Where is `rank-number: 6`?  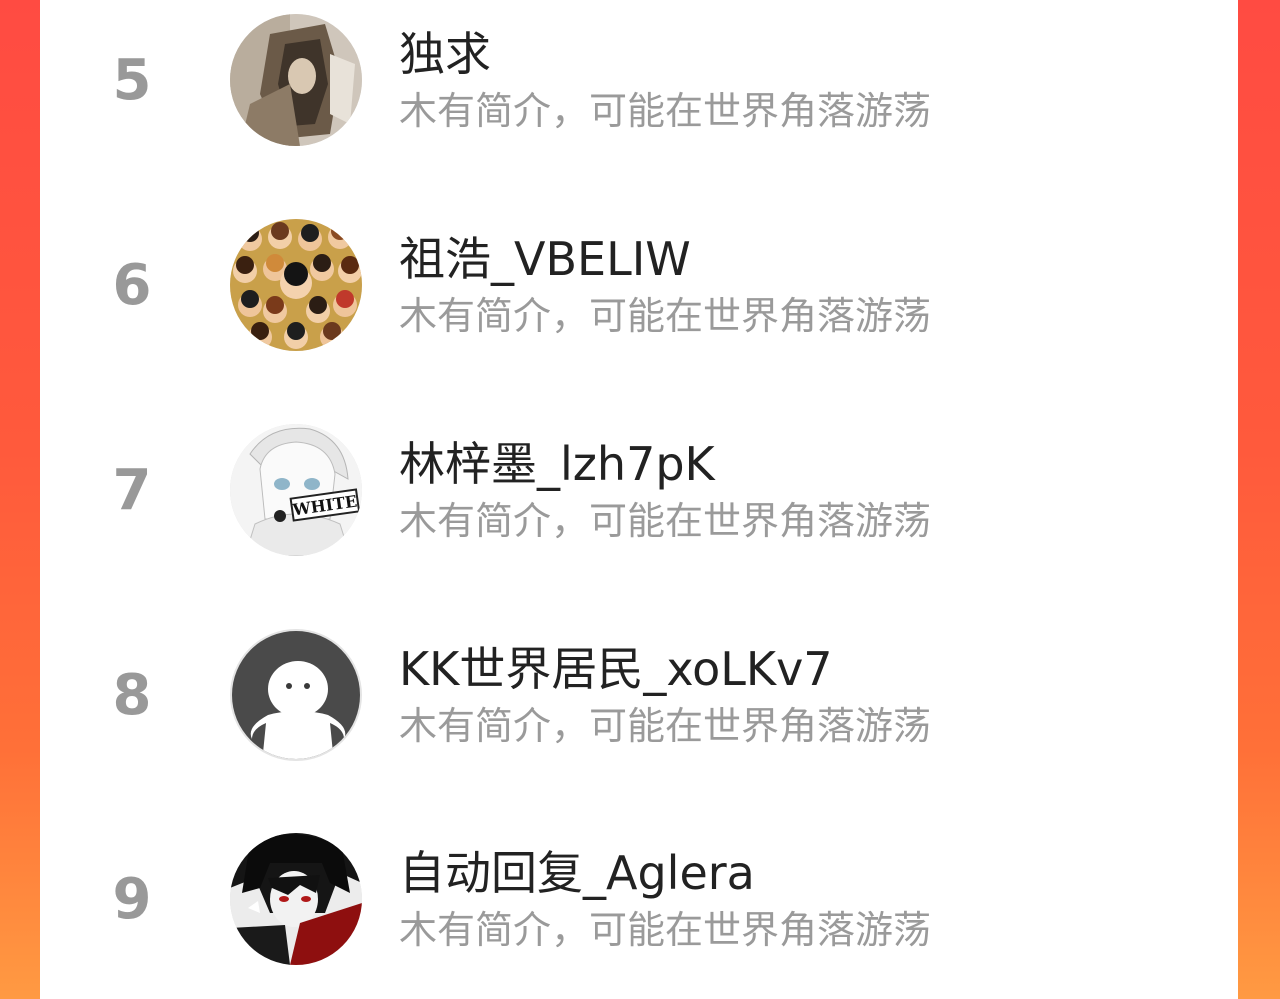
rank-number: 6 is located at coordinates (132, 285).